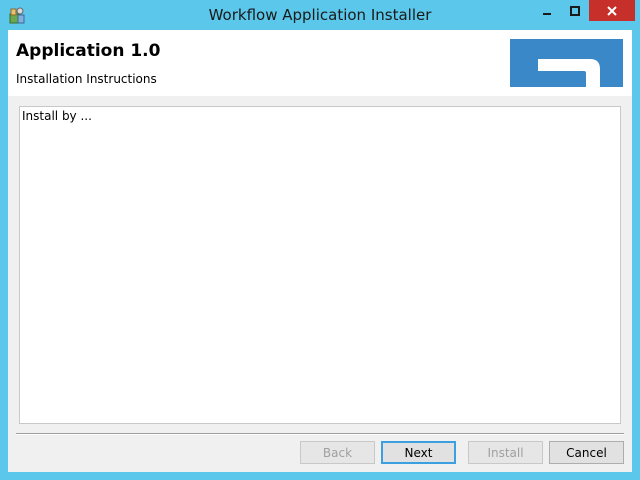  What do you see at coordinates (418, 452) in the screenshot?
I see `next-button: Next` at bounding box center [418, 452].